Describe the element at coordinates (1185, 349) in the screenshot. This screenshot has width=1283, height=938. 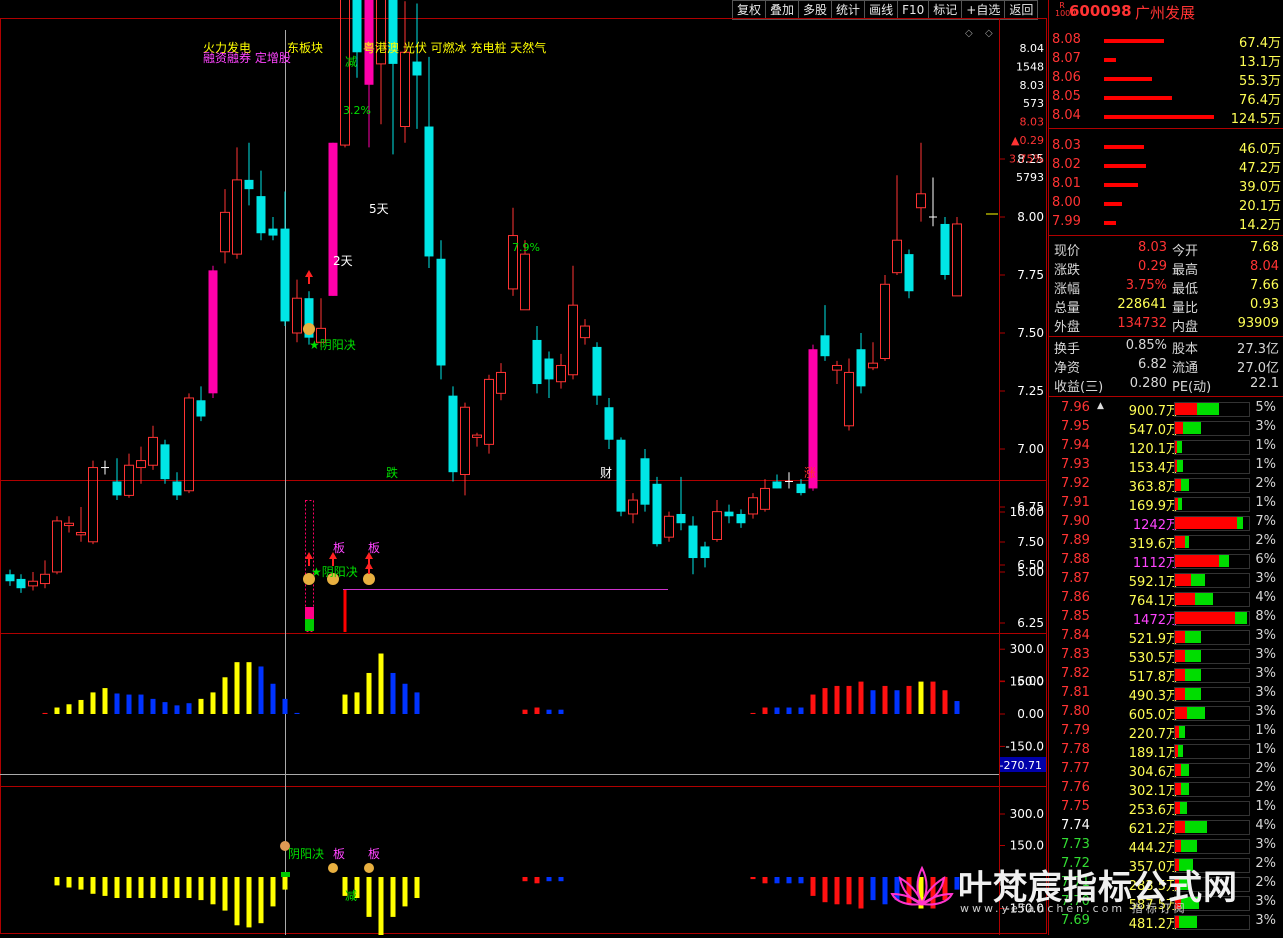
I see `fundamental-label: 股本` at that location.